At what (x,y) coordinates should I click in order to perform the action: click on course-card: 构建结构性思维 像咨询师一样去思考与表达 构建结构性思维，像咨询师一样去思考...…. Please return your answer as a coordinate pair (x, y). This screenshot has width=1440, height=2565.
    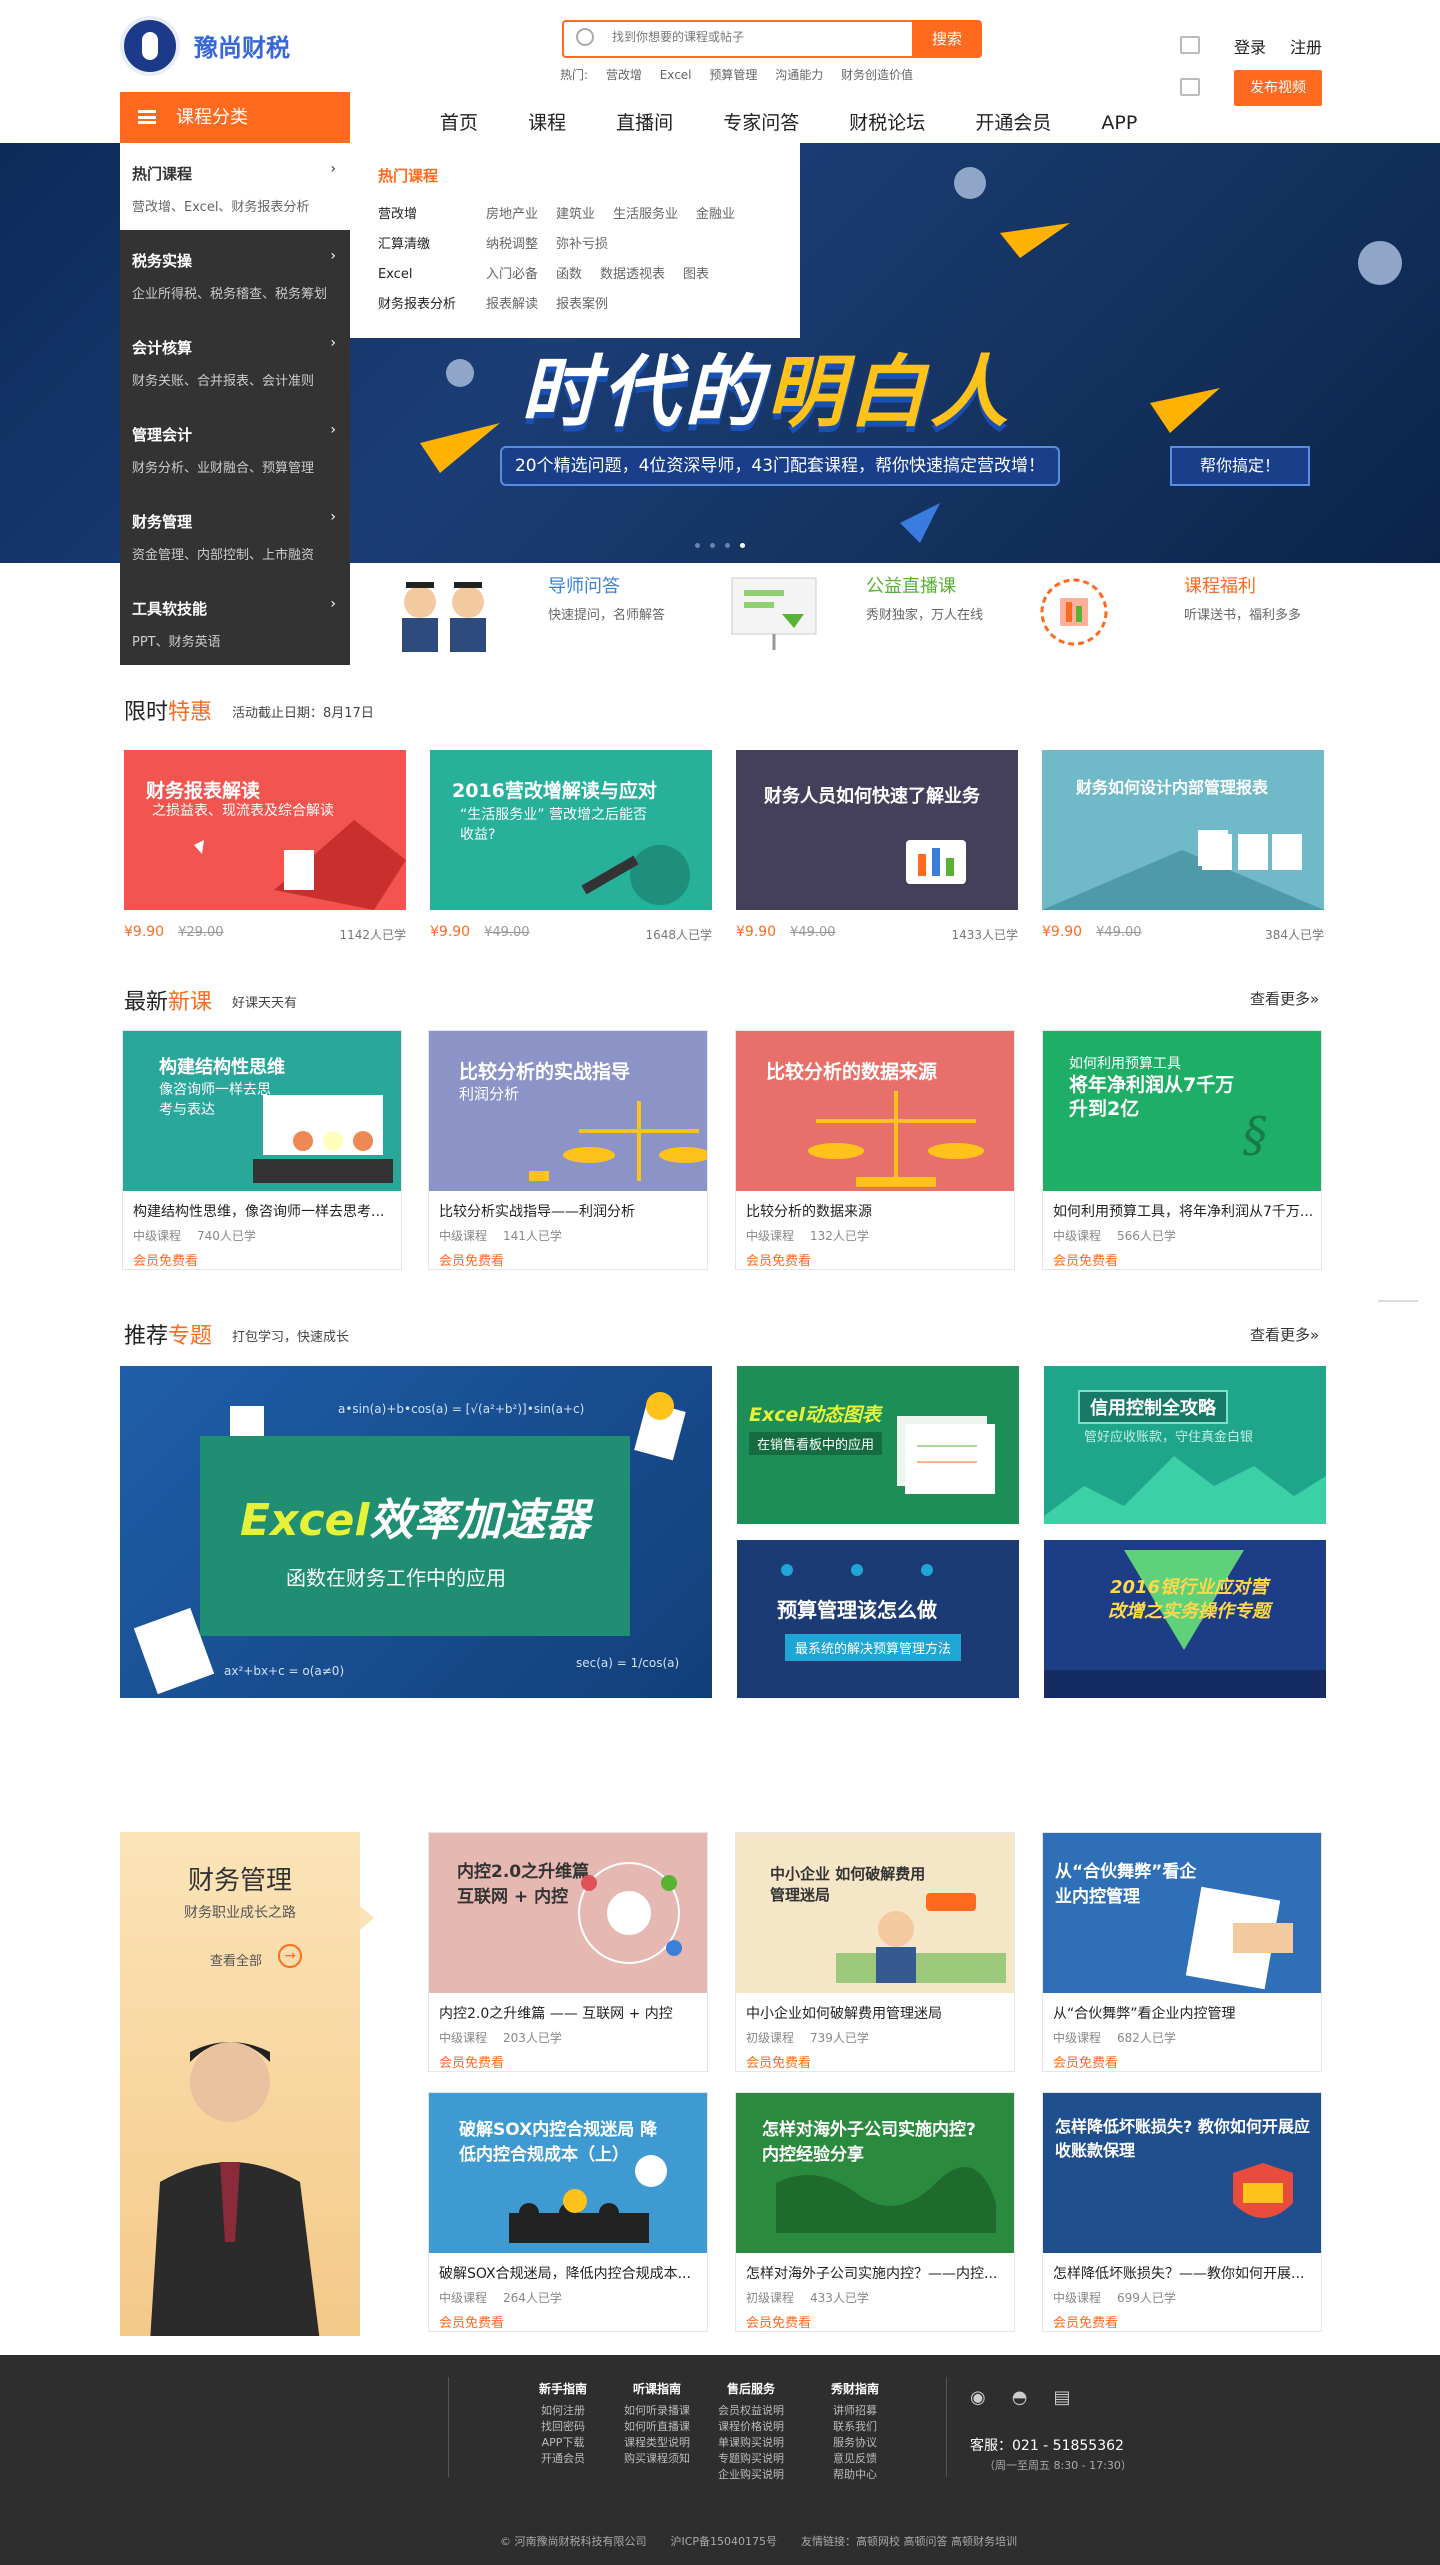
    Looking at the image, I should click on (262, 1150).